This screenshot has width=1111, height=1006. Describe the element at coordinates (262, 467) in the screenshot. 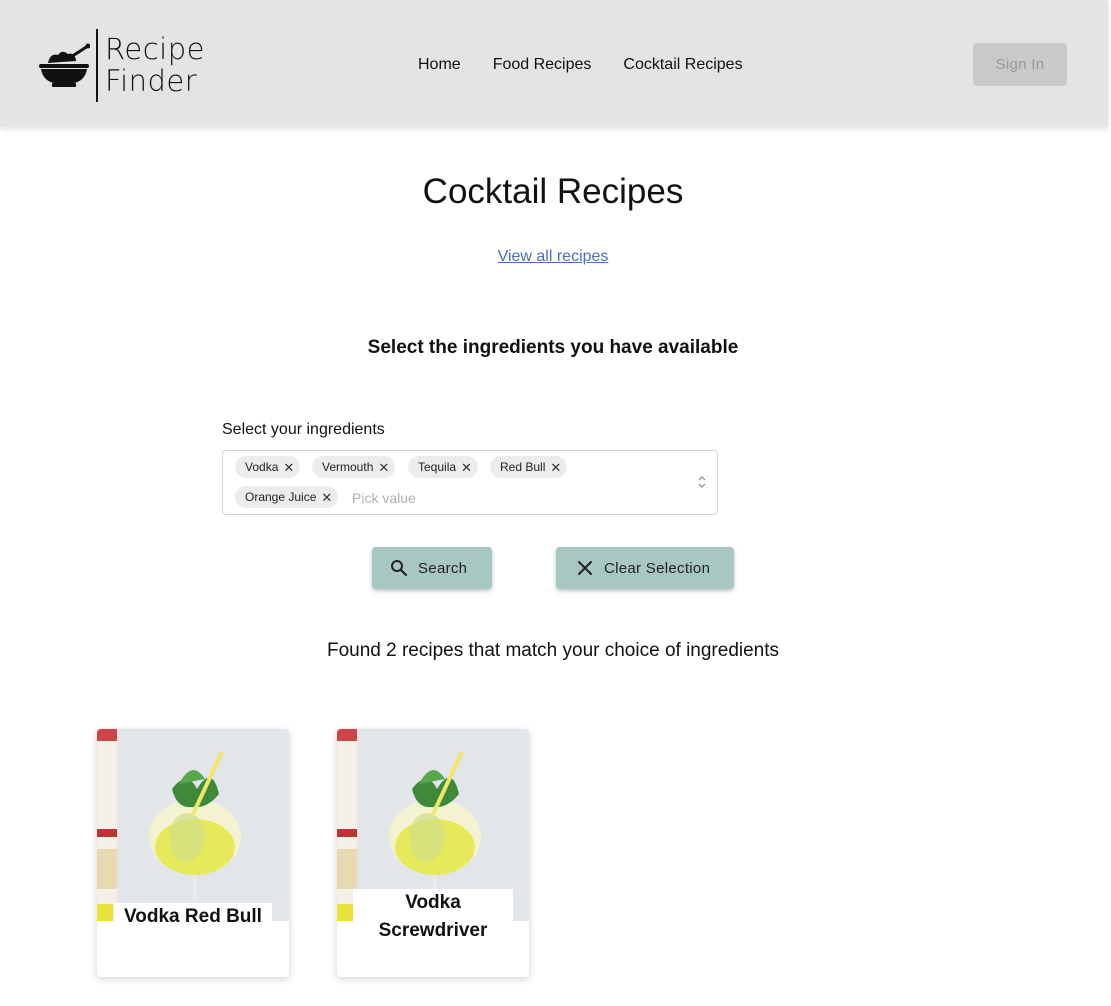

I see `pill-label: Vodka` at that location.